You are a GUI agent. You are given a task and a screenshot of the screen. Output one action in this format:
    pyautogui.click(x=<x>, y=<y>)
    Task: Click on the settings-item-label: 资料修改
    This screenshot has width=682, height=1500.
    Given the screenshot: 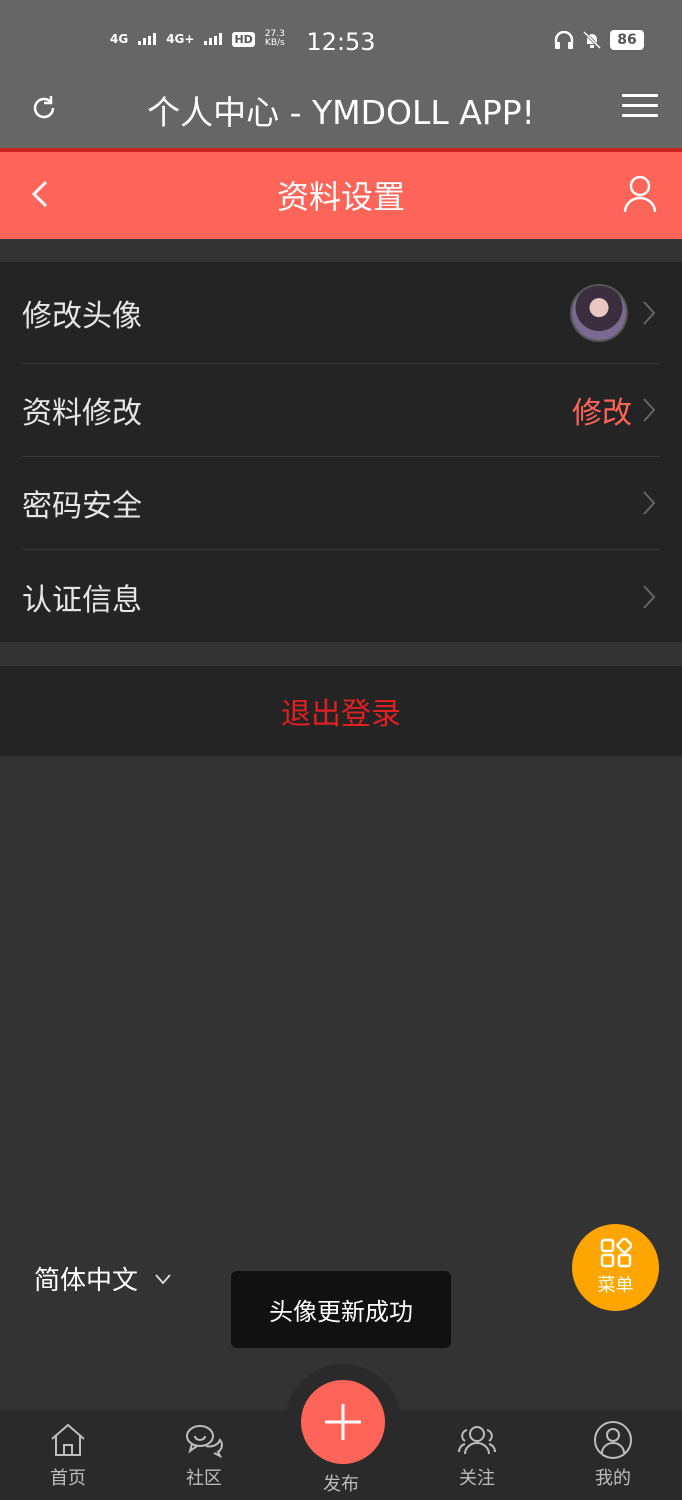 What is the action you would take?
    pyautogui.click(x=82, y=413)
    